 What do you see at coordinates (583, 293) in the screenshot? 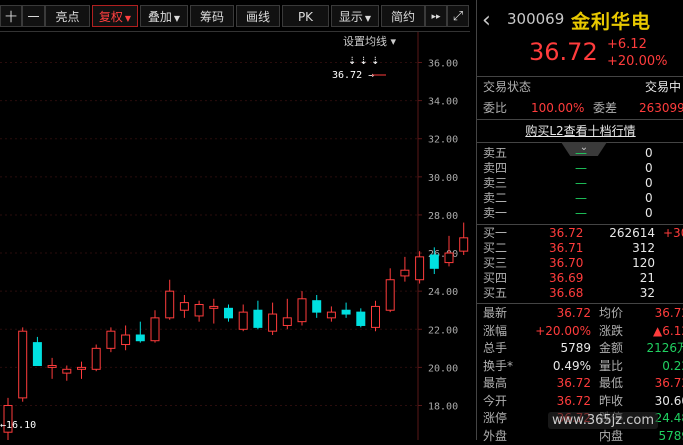
I see `bid-row: 买五 36.68 32` at bounding box center [583, 293].